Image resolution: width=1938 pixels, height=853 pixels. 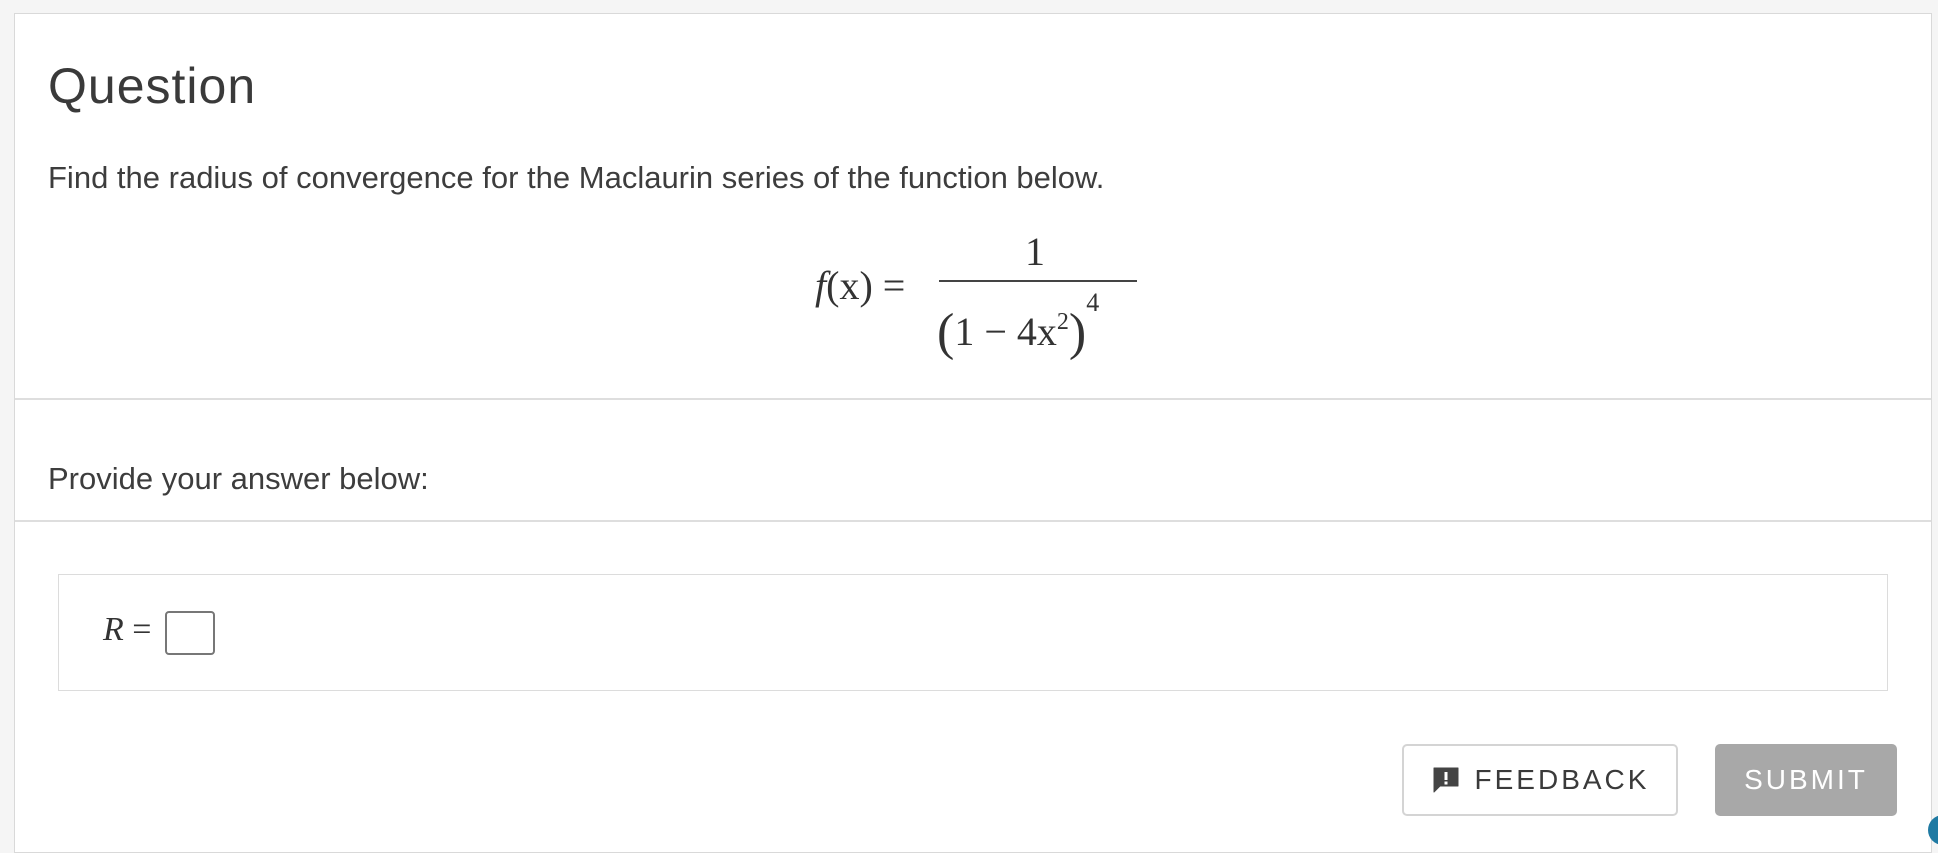 I want to click on submit-label: SUBMIT, so click(x=1806, y=779).